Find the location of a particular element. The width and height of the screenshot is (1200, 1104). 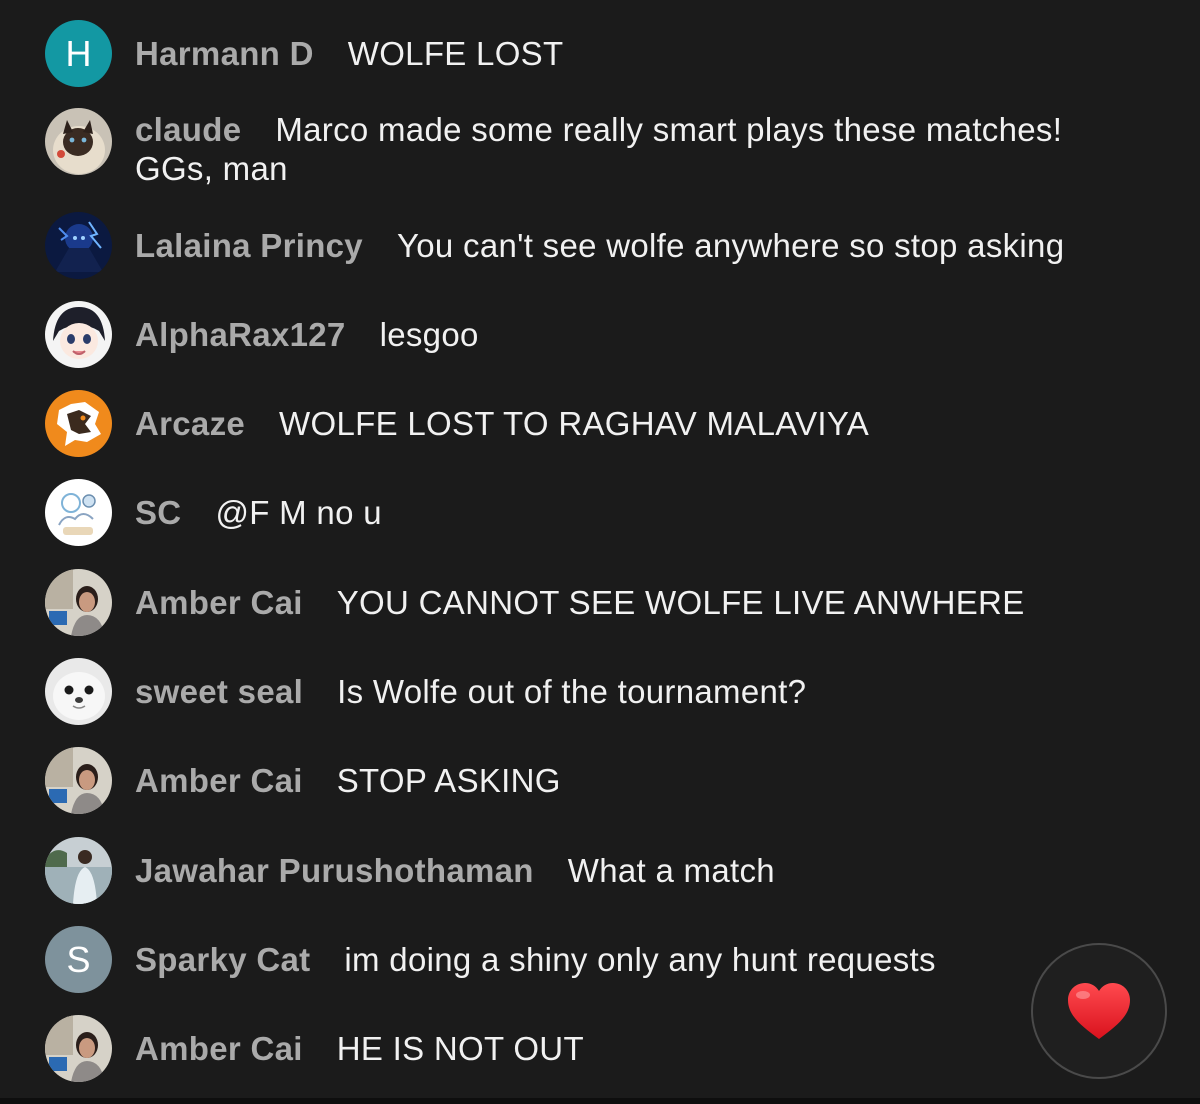

message-line: Harmann D WOLFE LOST is located at coordinates (349, 53).